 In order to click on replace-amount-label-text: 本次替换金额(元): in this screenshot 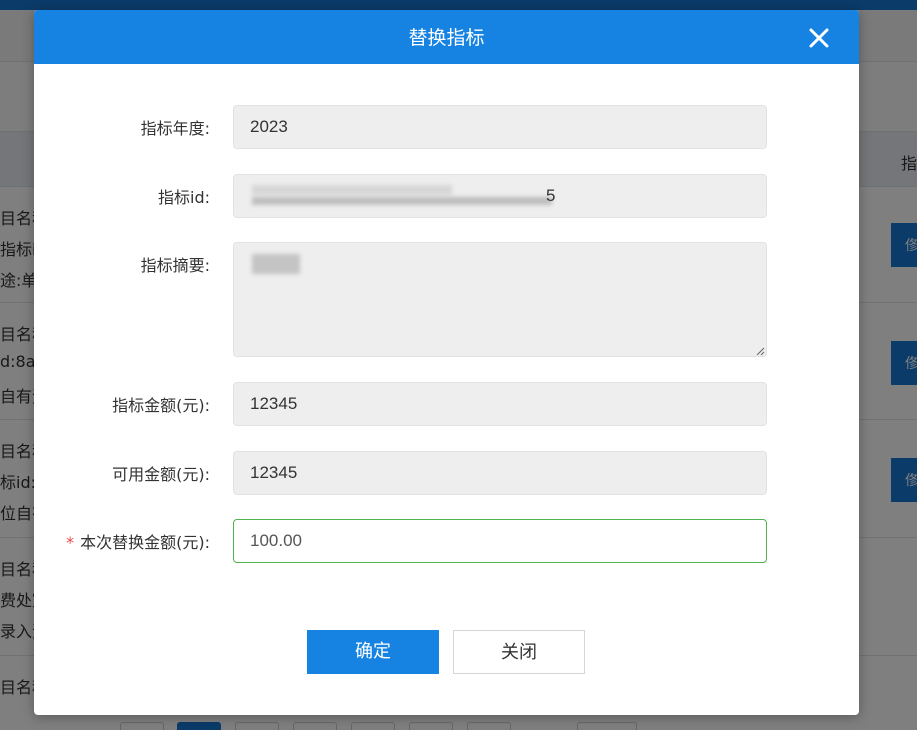, I will do `click(145, 542)`.